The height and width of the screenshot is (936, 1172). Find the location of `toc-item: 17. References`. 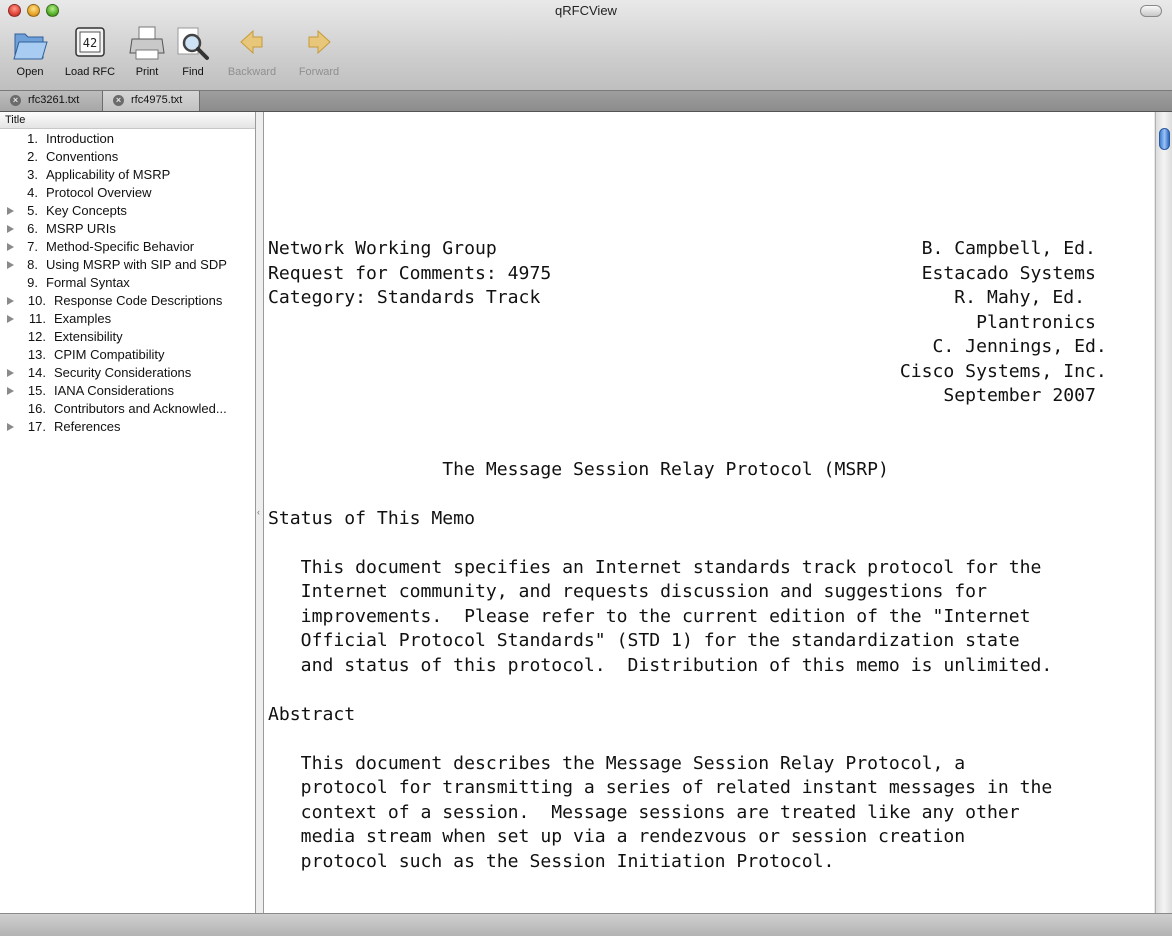

toc-item: 17. References is located at coordinates (127, 427).